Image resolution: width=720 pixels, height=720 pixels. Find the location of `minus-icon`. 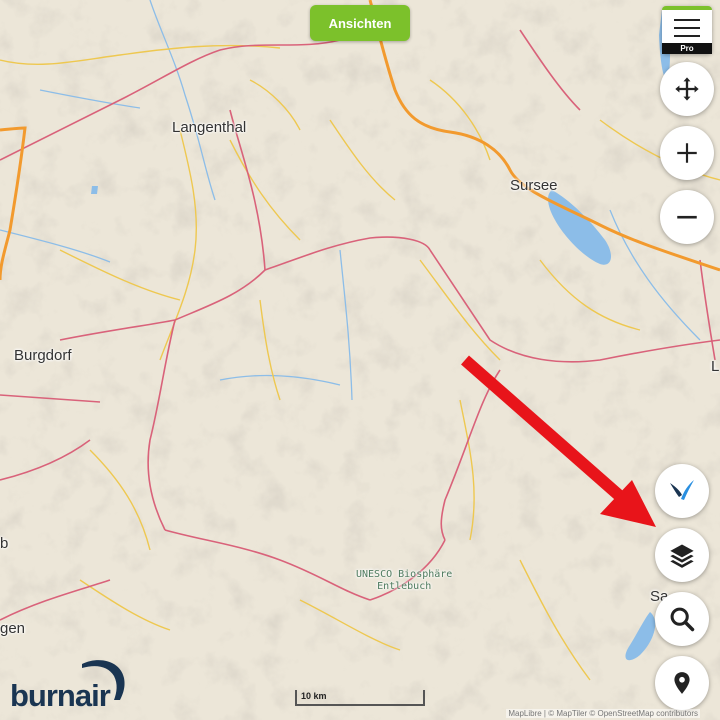

minus-icon is located at coordinates (687, 217).